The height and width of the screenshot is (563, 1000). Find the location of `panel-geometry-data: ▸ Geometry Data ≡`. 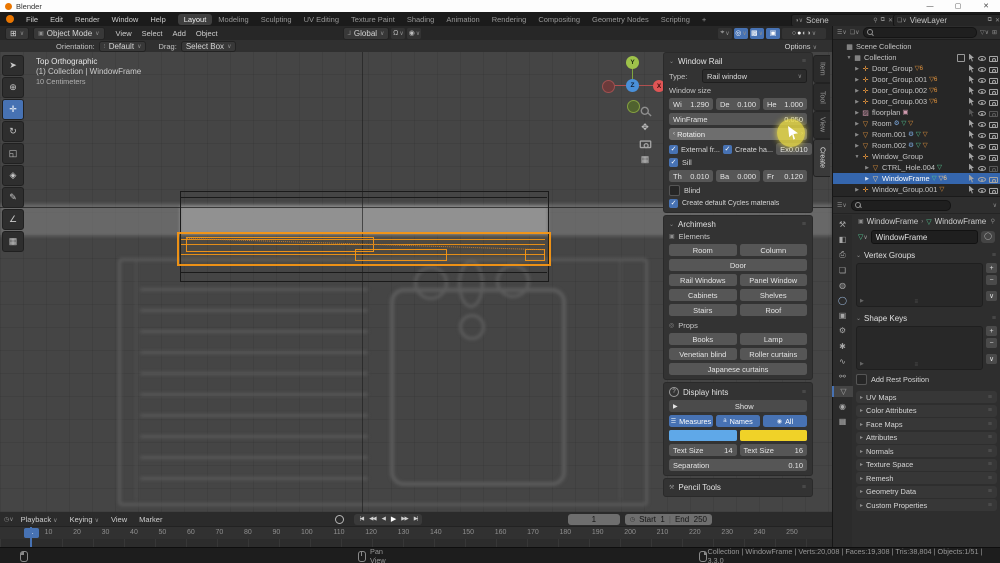

panel-geometry-data: ▸ Geometry Data ≡ is located at coordinates (926, 491).